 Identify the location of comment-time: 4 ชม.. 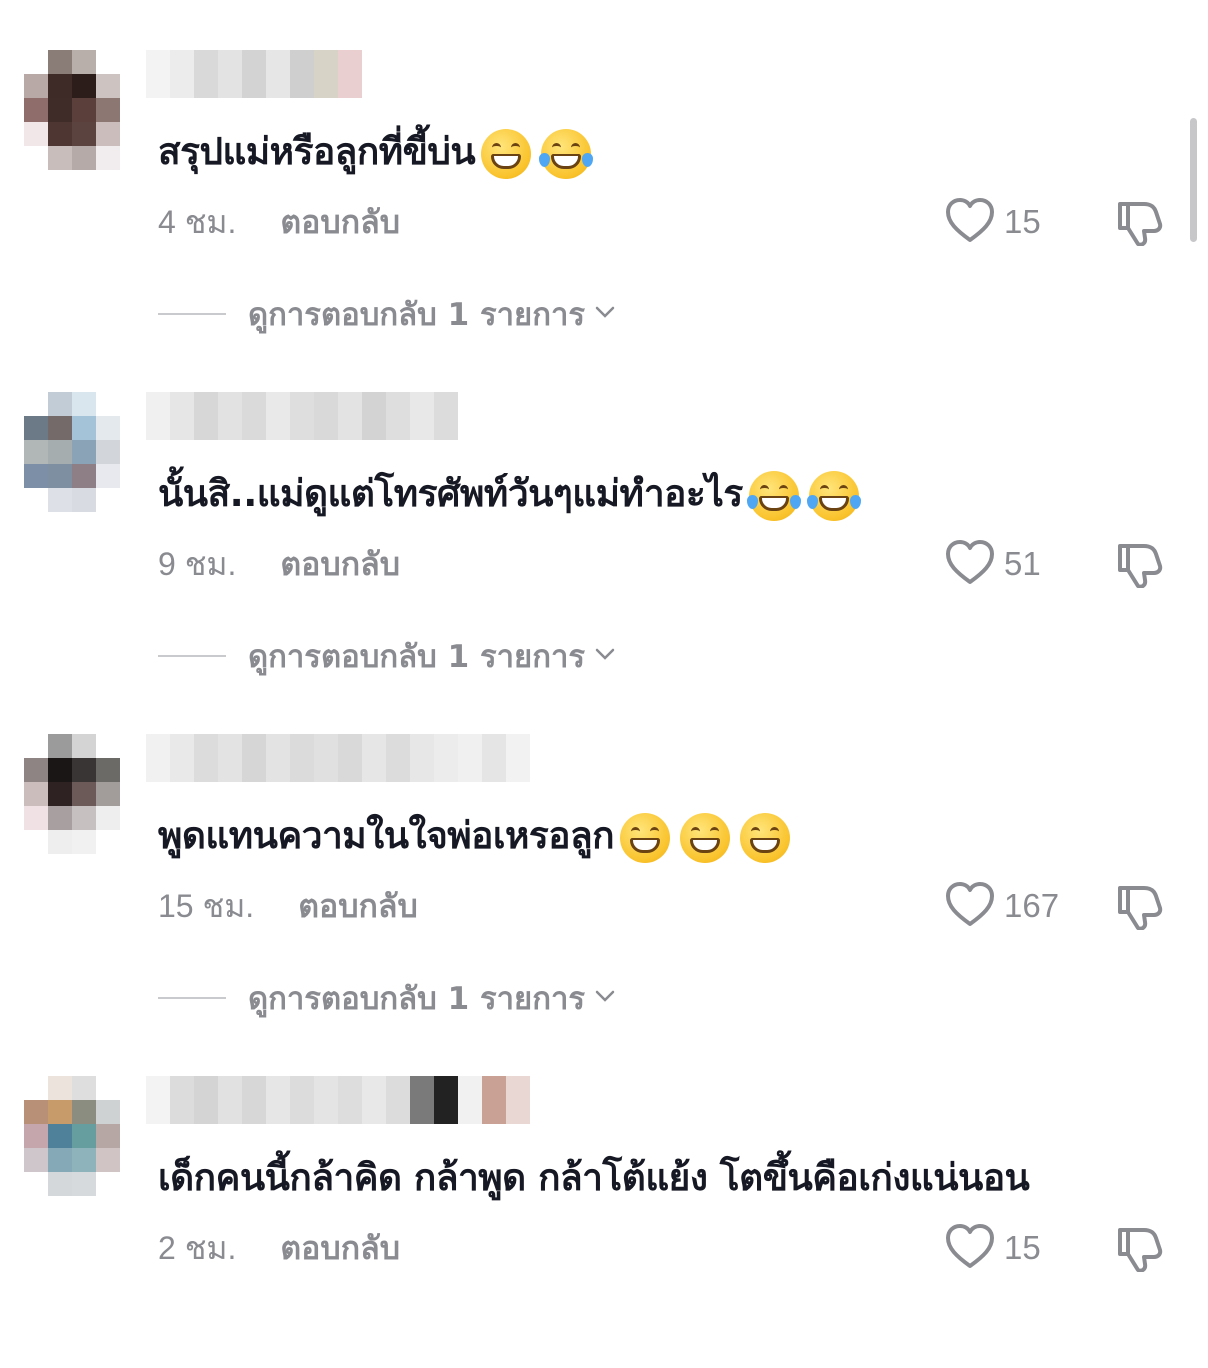
(197, 221).